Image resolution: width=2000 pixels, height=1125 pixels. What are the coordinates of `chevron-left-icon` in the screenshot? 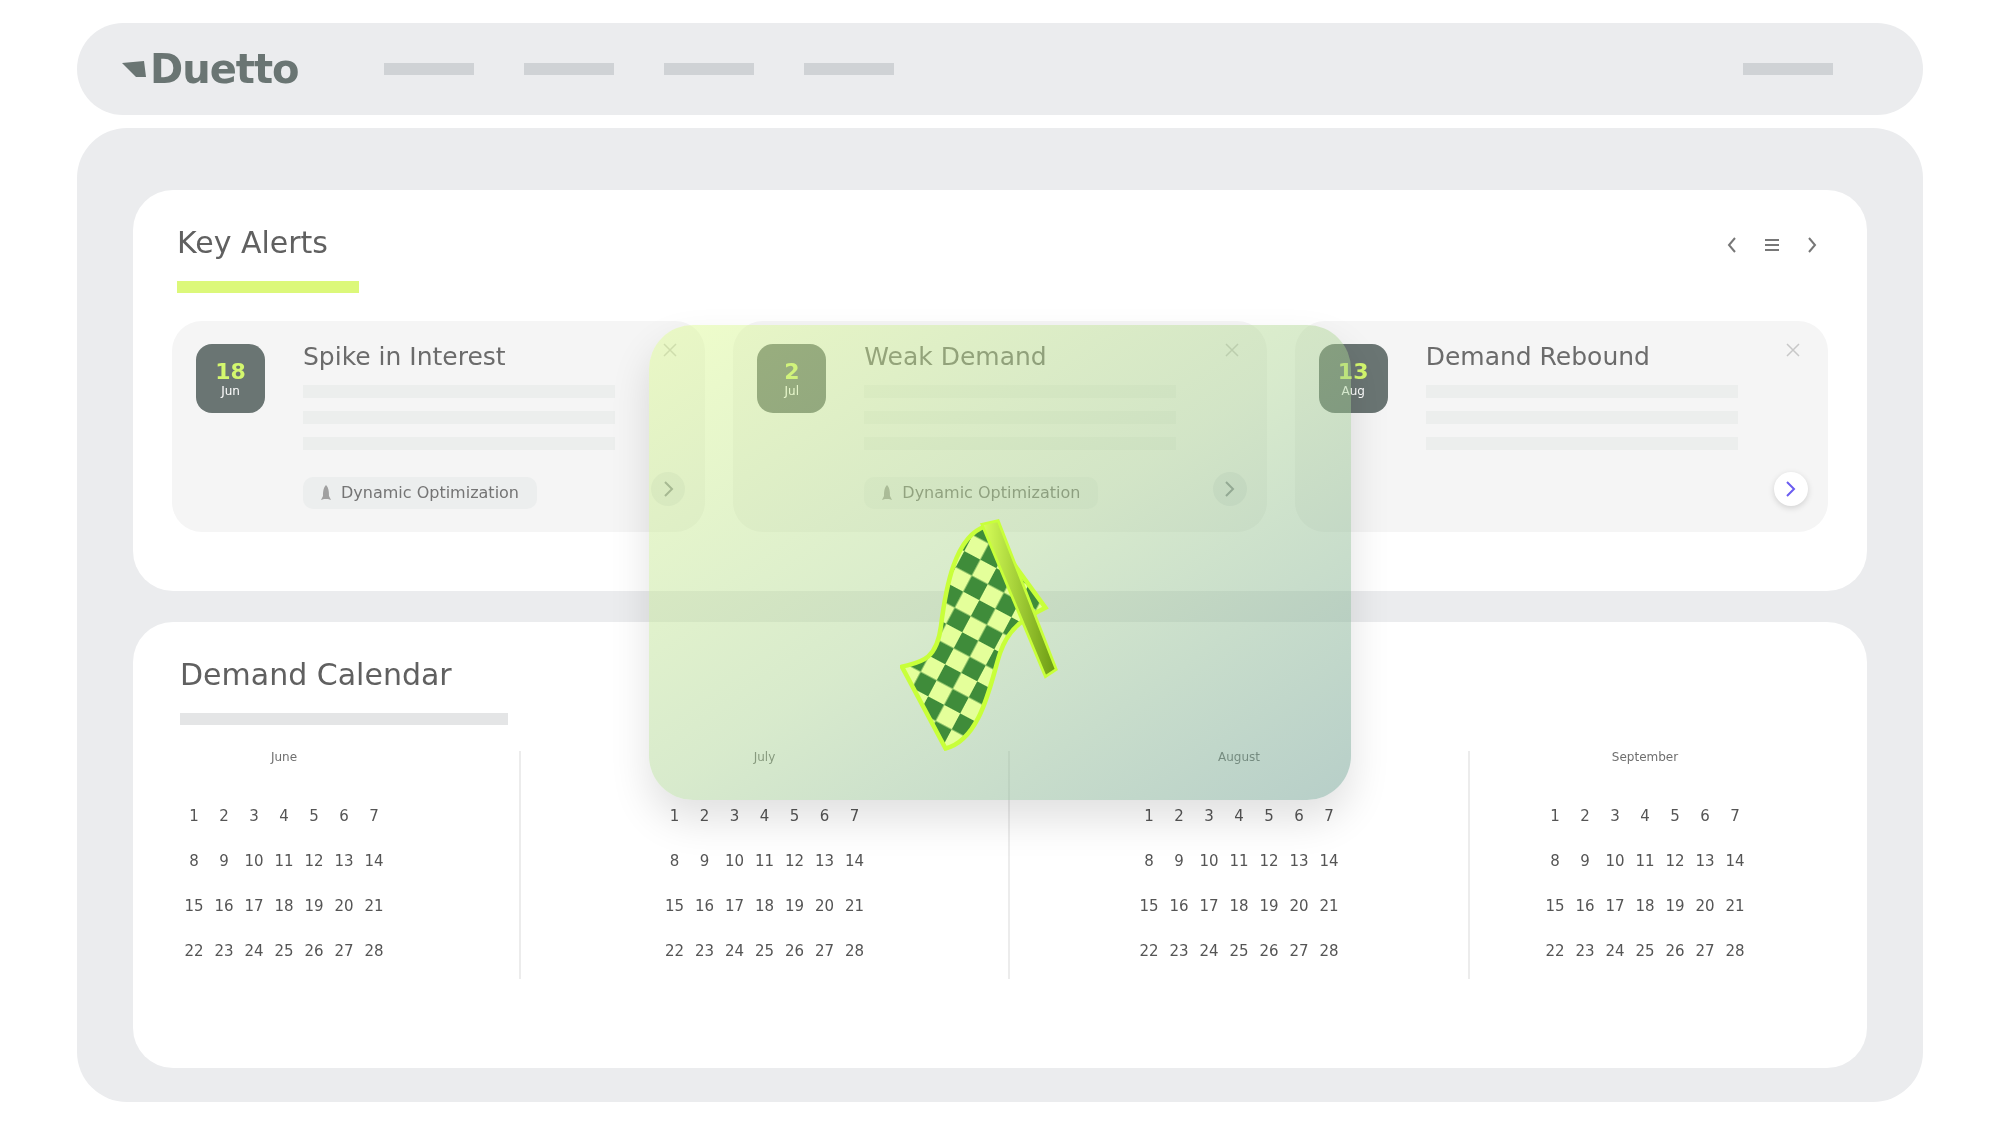 It's located at (1732, 245).